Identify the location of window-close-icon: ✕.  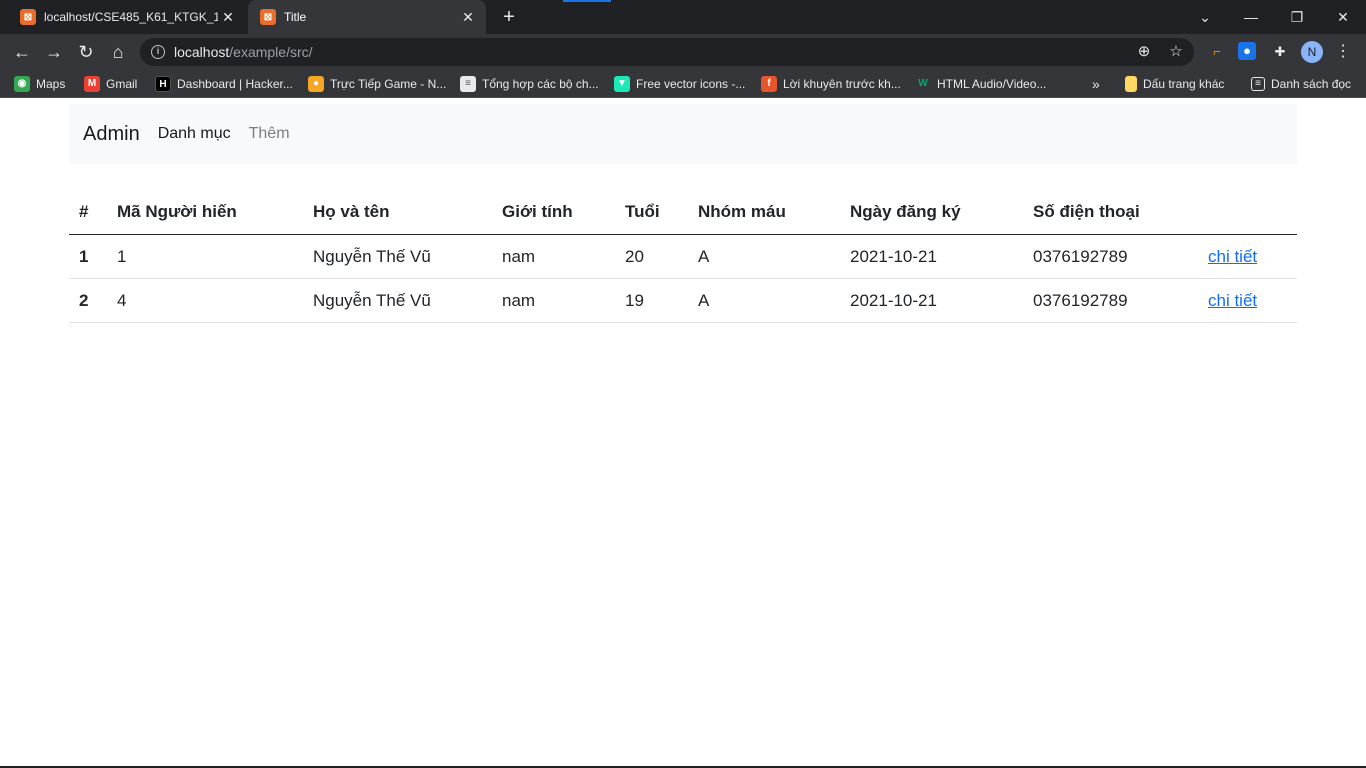
(1343, 17).